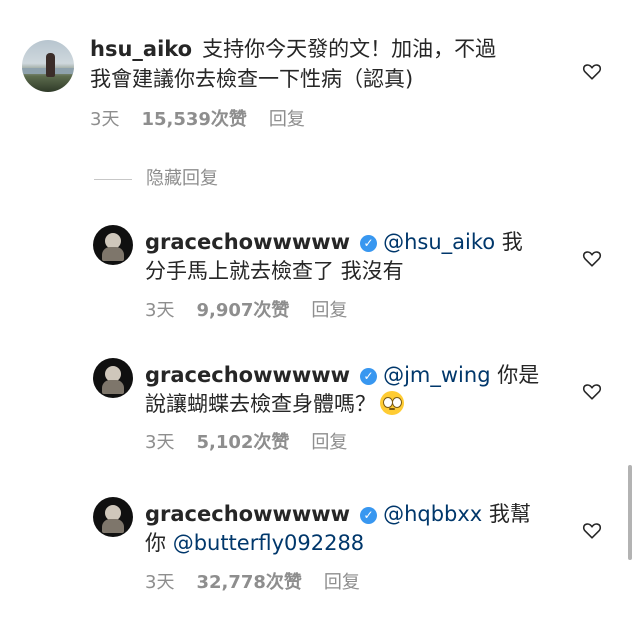 Image resolution: width=640 pixels, height=617 pixels. I want to click on reply-text: gracechowwwww ✓ @jm_wing 你是, so click(342, 375).